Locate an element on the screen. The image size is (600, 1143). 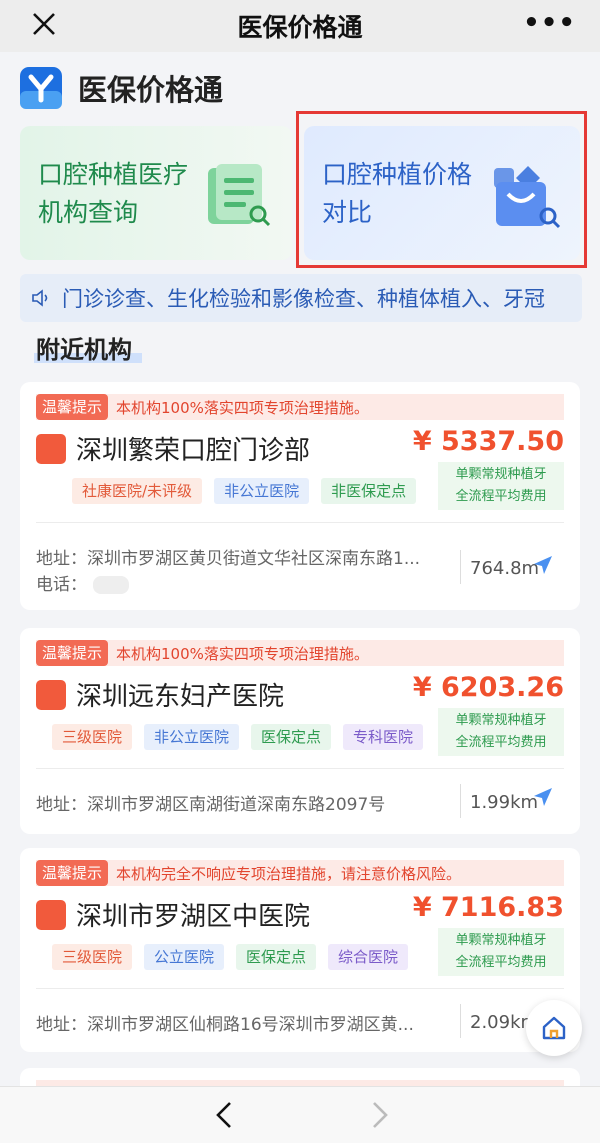
phone-row: 电话： is located at coordinates (82, 582).